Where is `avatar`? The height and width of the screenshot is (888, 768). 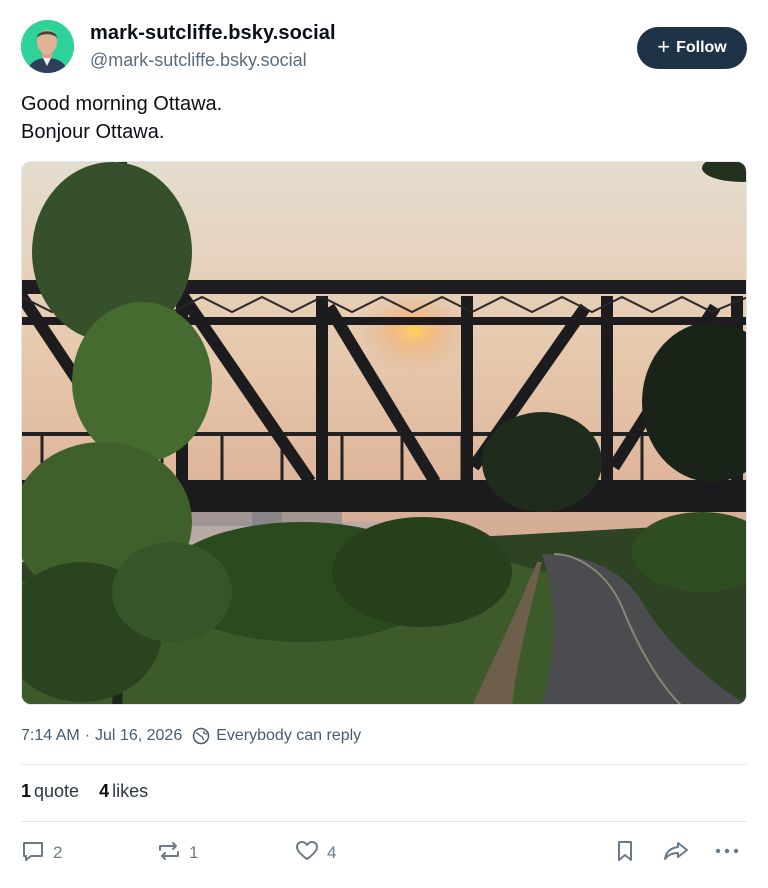
avatar is located at coordinates (47, 46).